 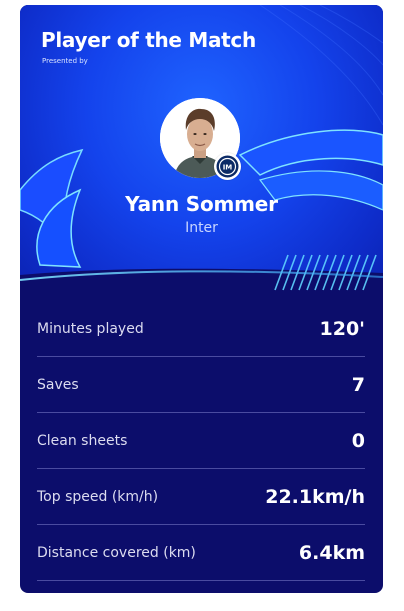 What do you see at coordinates (148, 40) in the screenshot?
I see `card-title: Player of the Match` at bounding box center [148, 40].